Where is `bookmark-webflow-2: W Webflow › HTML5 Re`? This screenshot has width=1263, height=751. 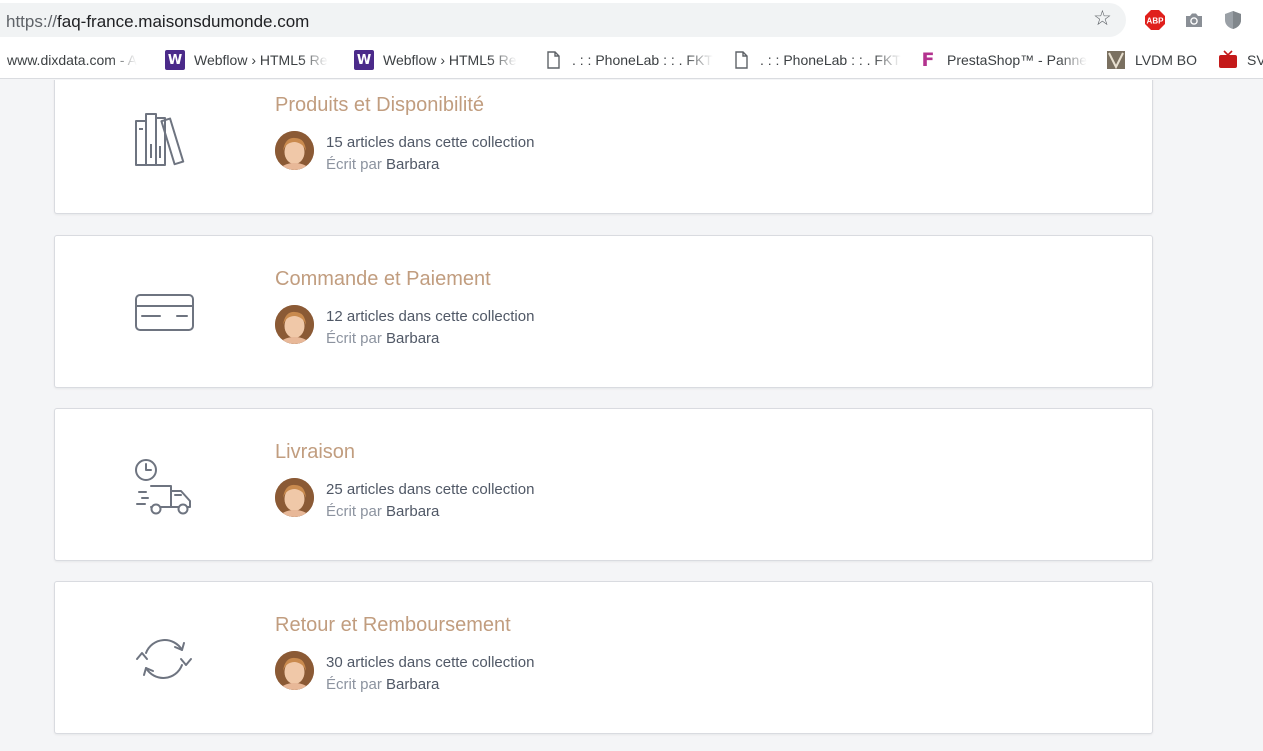
bookmark-webflow-2: W Webflow › HTML5 Re is located at coordinates (439, 60).